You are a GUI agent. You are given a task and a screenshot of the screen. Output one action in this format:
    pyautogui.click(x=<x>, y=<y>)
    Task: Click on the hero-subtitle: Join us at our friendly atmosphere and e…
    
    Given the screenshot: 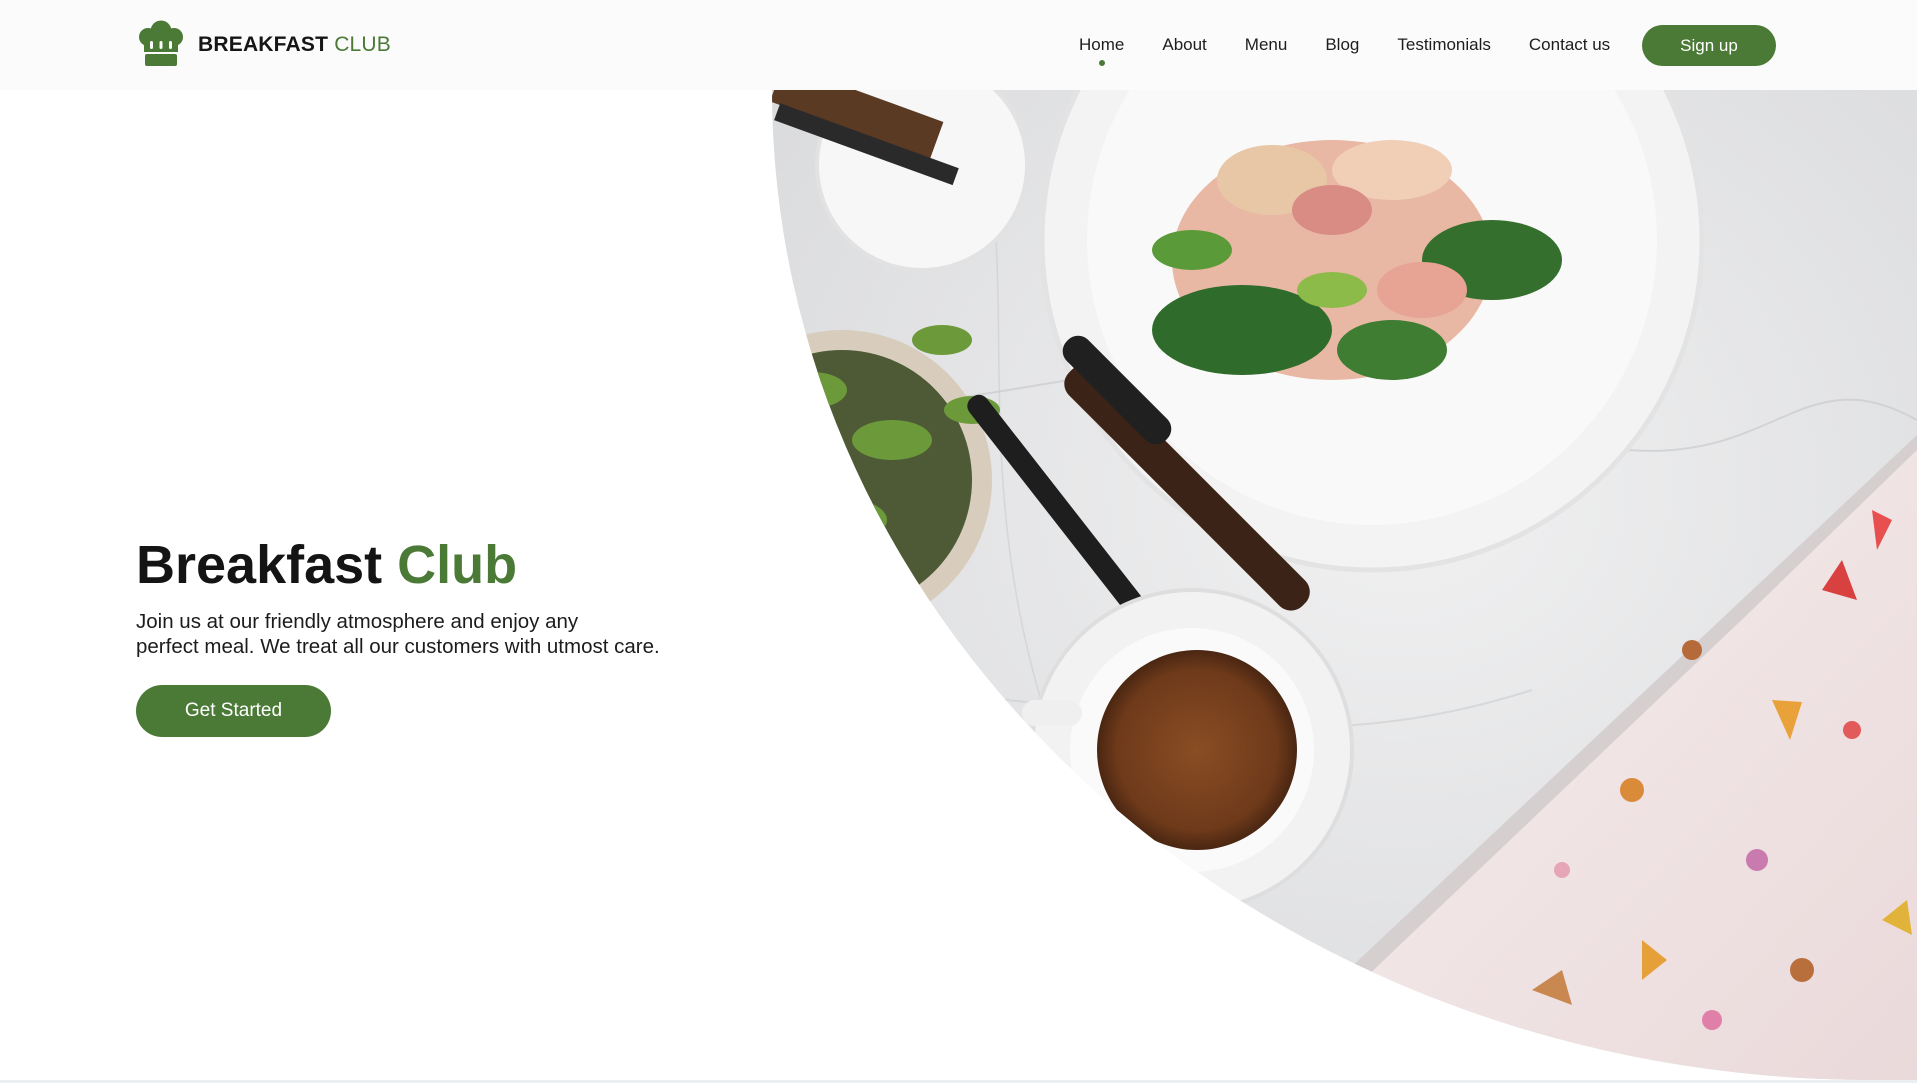 What is the action you would take?
    pyautogui.click(x=416, y=634)
    